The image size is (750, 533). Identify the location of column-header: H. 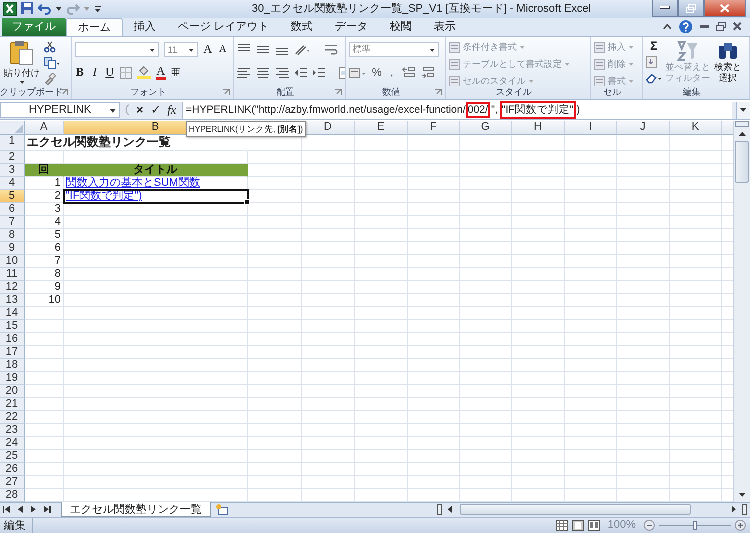
(538, 127).